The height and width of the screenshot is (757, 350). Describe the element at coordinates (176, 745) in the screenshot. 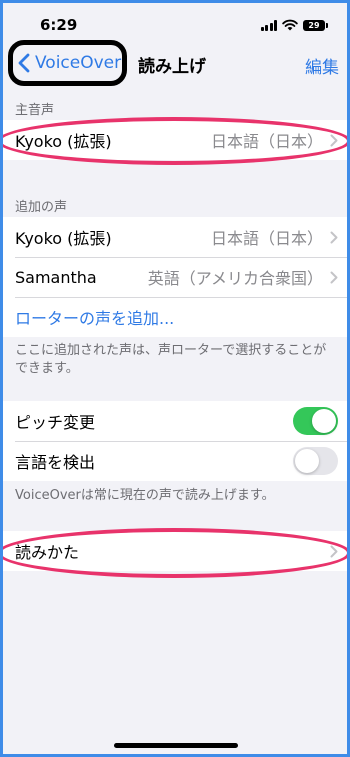

I see `home-indicator` at that location.